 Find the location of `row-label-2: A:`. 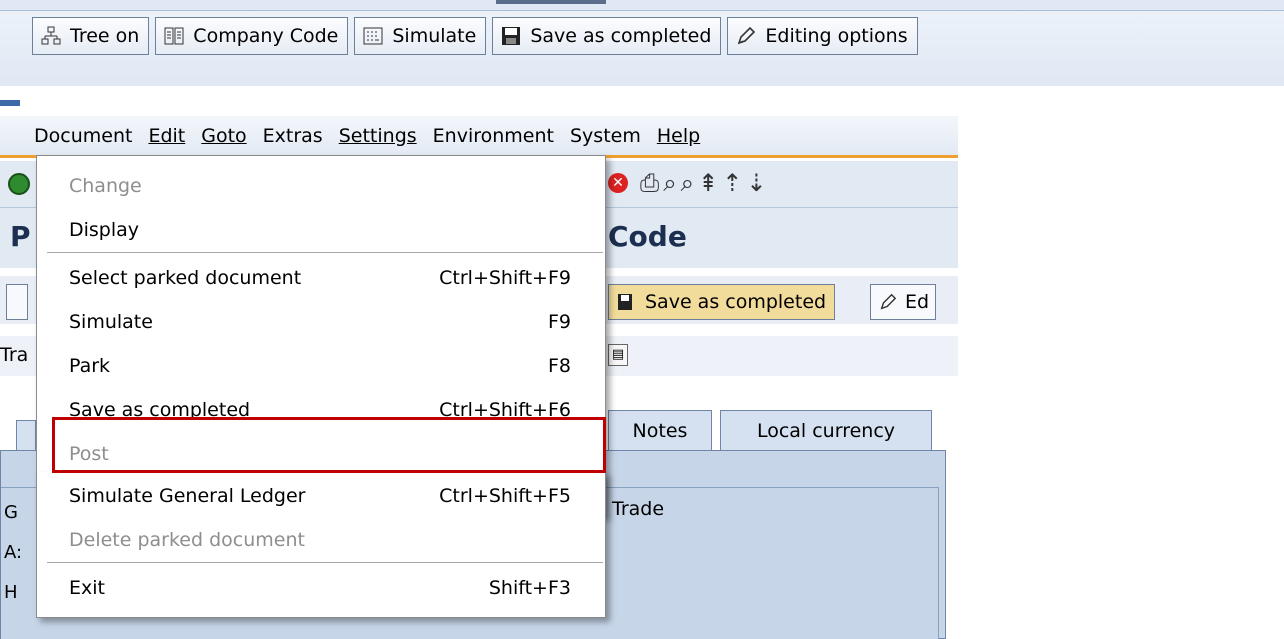

row-label-2: A: is located at coordinates (13, 552).